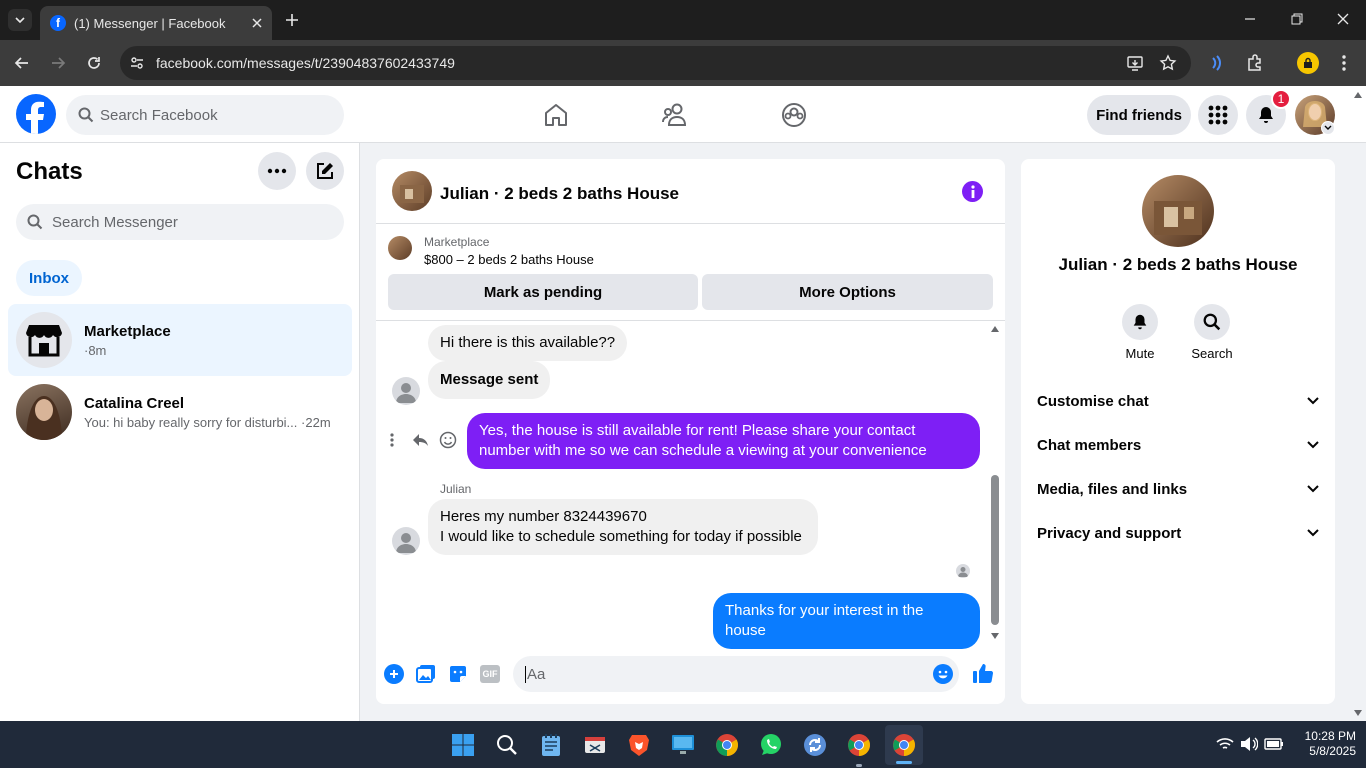 The width and height of the screenshot is (1366, 768). Describe the element at coordinates (1212, 353) in the screenshot. I see `search-label: Search` at that location.